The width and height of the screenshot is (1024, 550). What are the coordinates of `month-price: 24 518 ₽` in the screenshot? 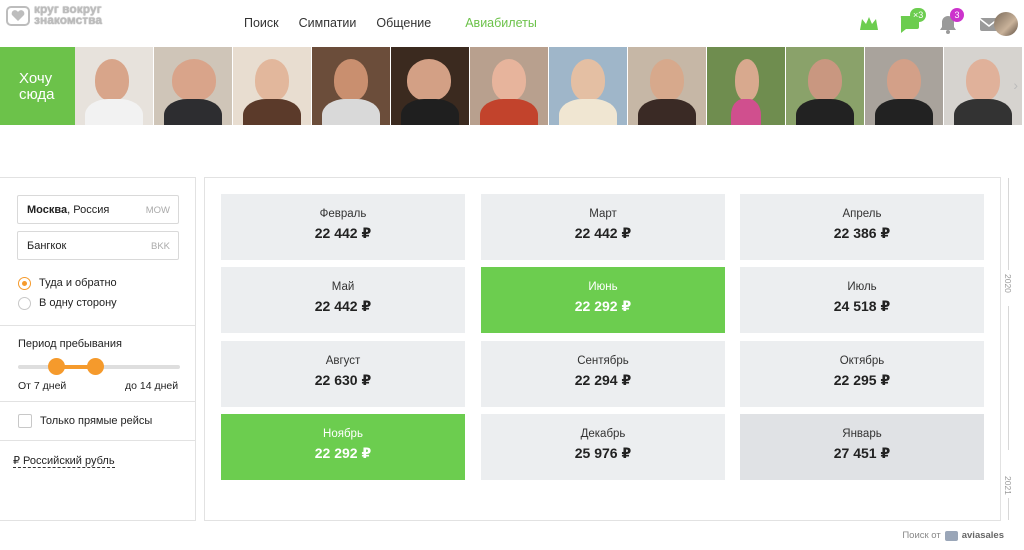 It's located at (862, 306).